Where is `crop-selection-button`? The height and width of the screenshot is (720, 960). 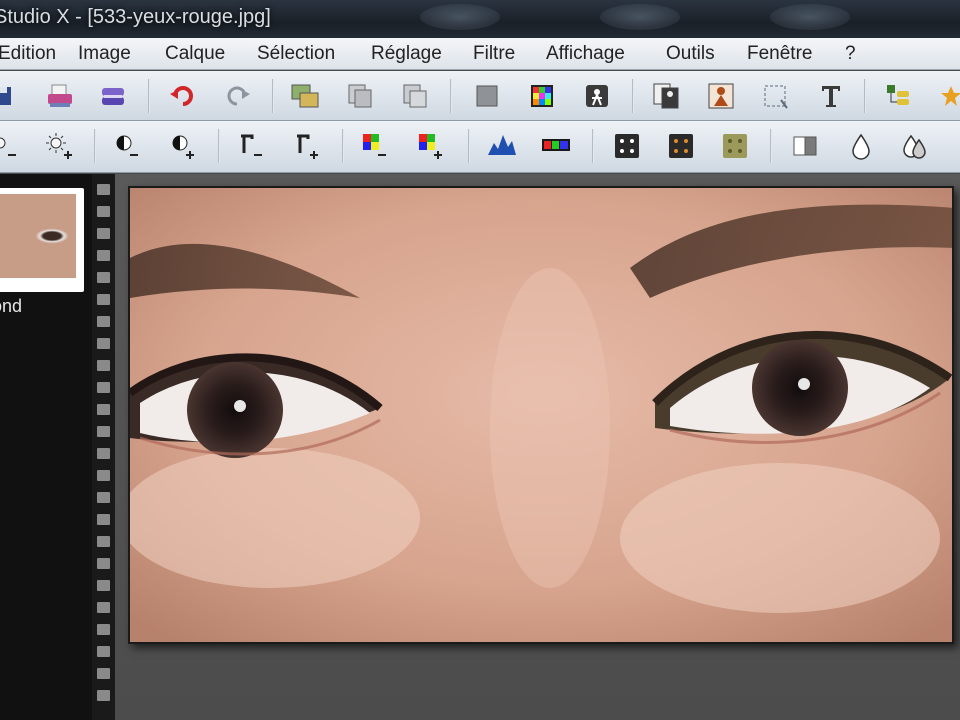
crop-selection-button is located at coordinates (775, 96).